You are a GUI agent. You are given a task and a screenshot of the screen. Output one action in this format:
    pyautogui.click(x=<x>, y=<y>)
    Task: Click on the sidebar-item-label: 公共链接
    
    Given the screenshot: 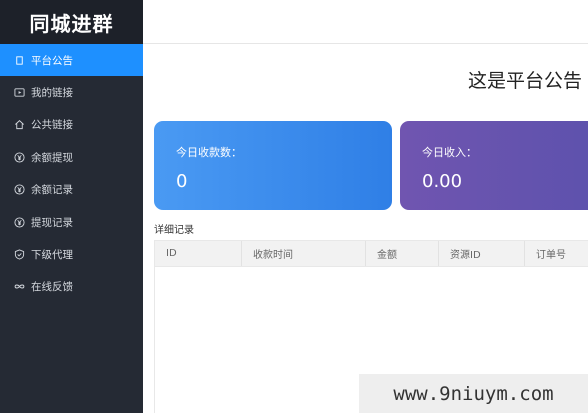 What is the action you would take?
    pyautogui.click(x=52, y=125)
    